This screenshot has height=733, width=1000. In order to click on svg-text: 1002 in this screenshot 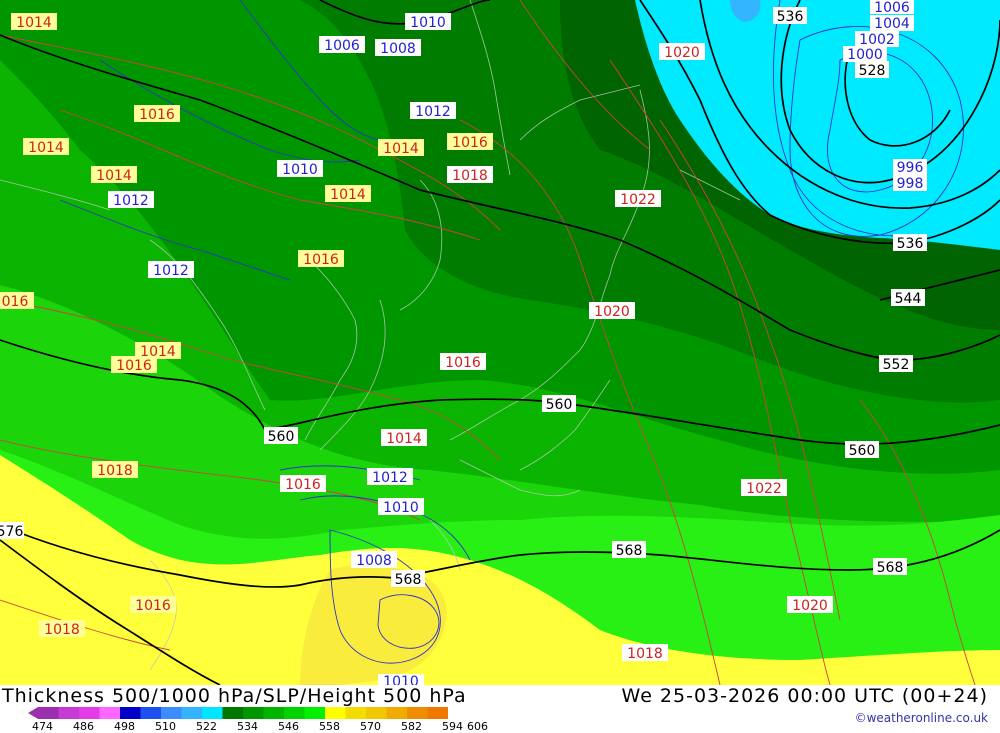, I will do `click(877, 40)`.